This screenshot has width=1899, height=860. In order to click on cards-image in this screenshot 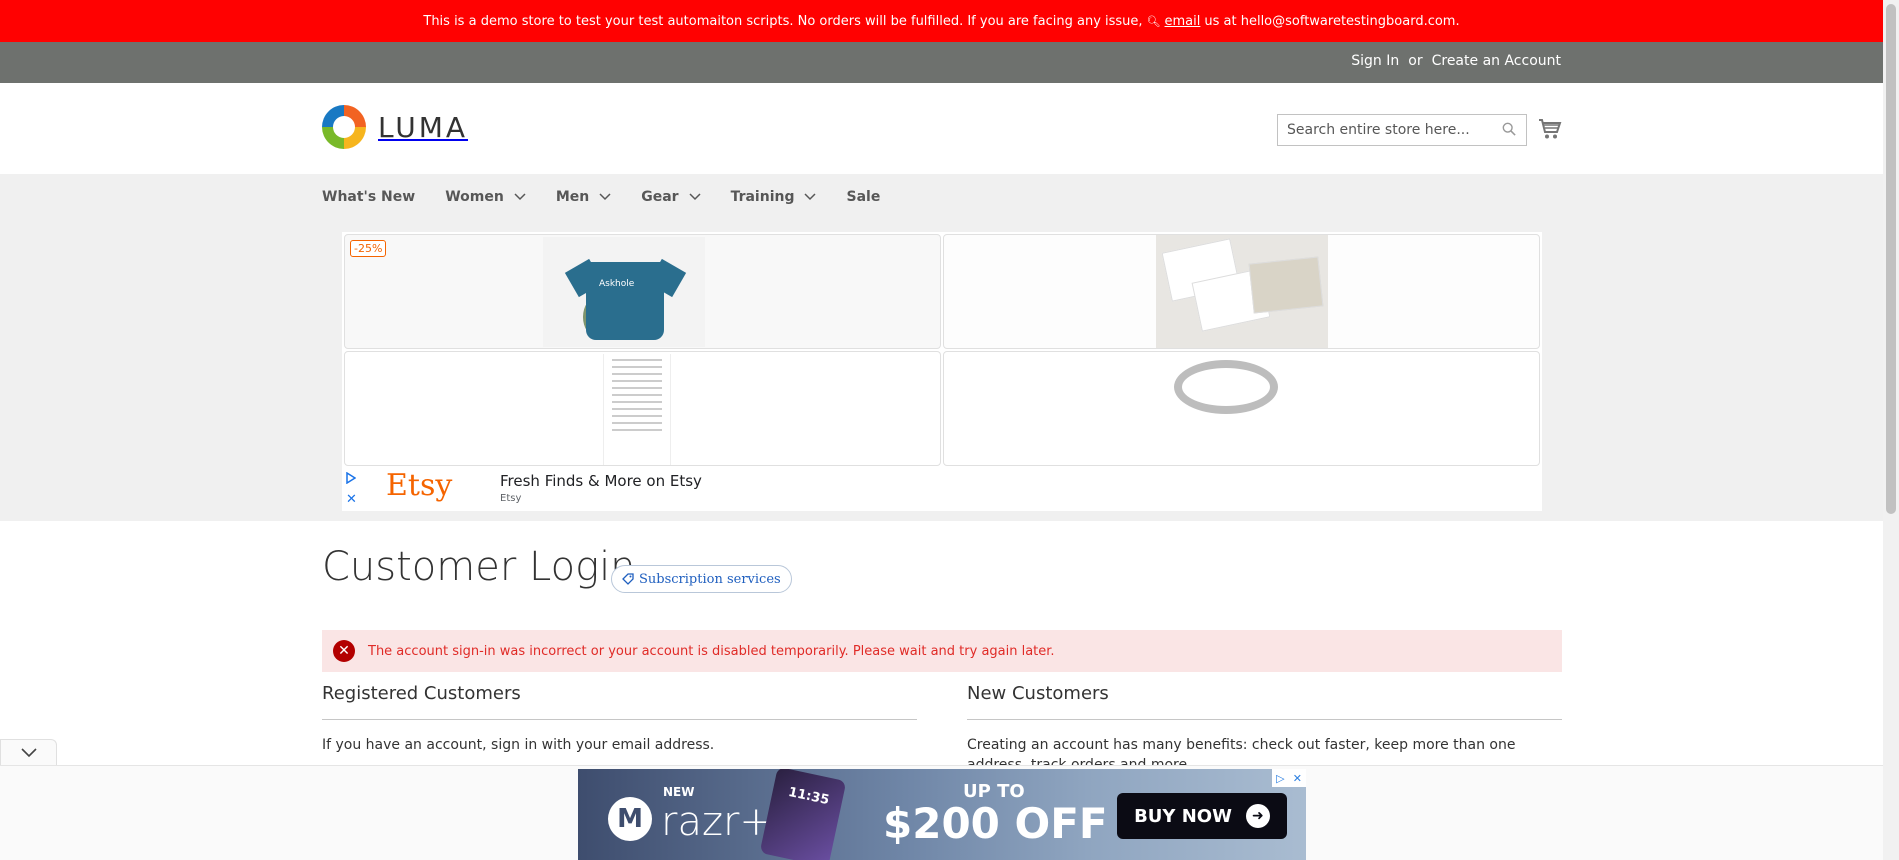, I will do `click(1242, 291)`.